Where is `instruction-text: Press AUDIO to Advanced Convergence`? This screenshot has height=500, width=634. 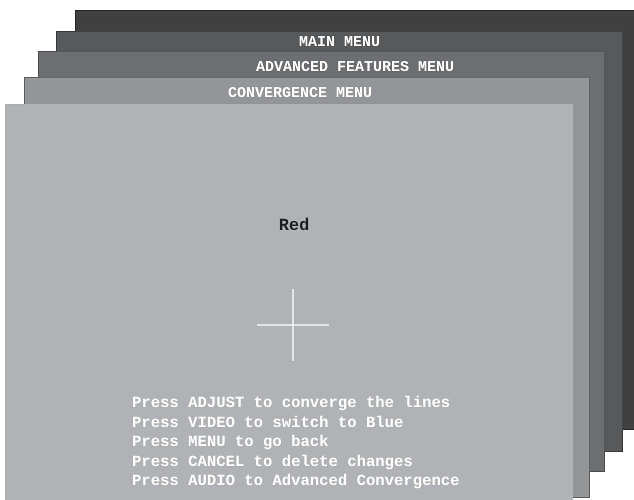 instruction-text: Press AUDIO to Advanced Convergence is located at coordinates (296, 482).